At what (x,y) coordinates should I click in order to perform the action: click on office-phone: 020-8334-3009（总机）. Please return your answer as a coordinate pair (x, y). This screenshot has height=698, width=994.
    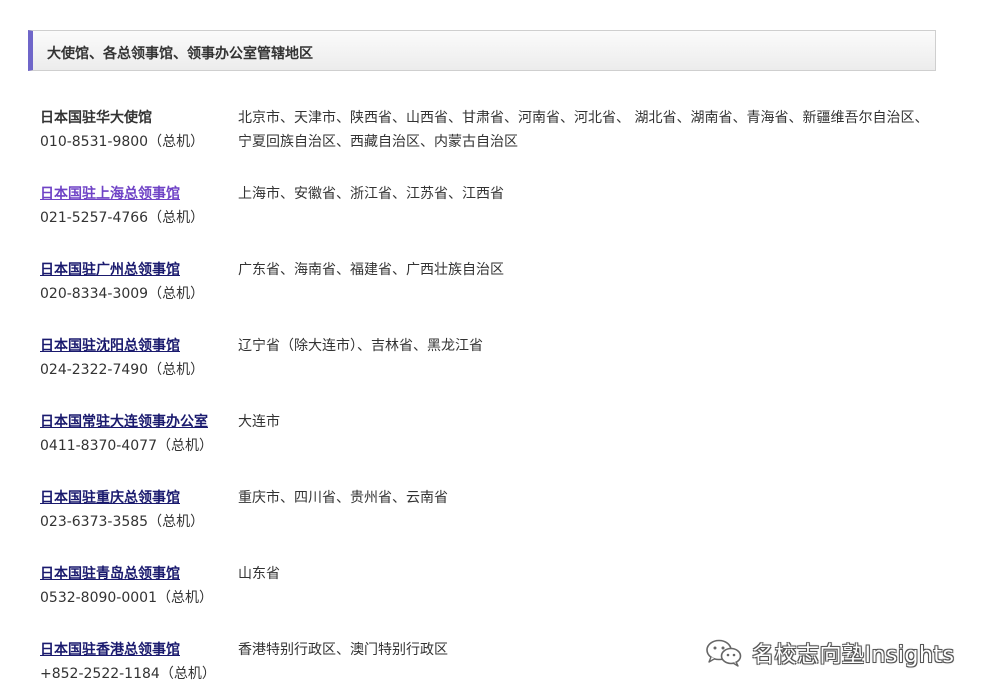
    Looking at the image, I should click on (122, 294).